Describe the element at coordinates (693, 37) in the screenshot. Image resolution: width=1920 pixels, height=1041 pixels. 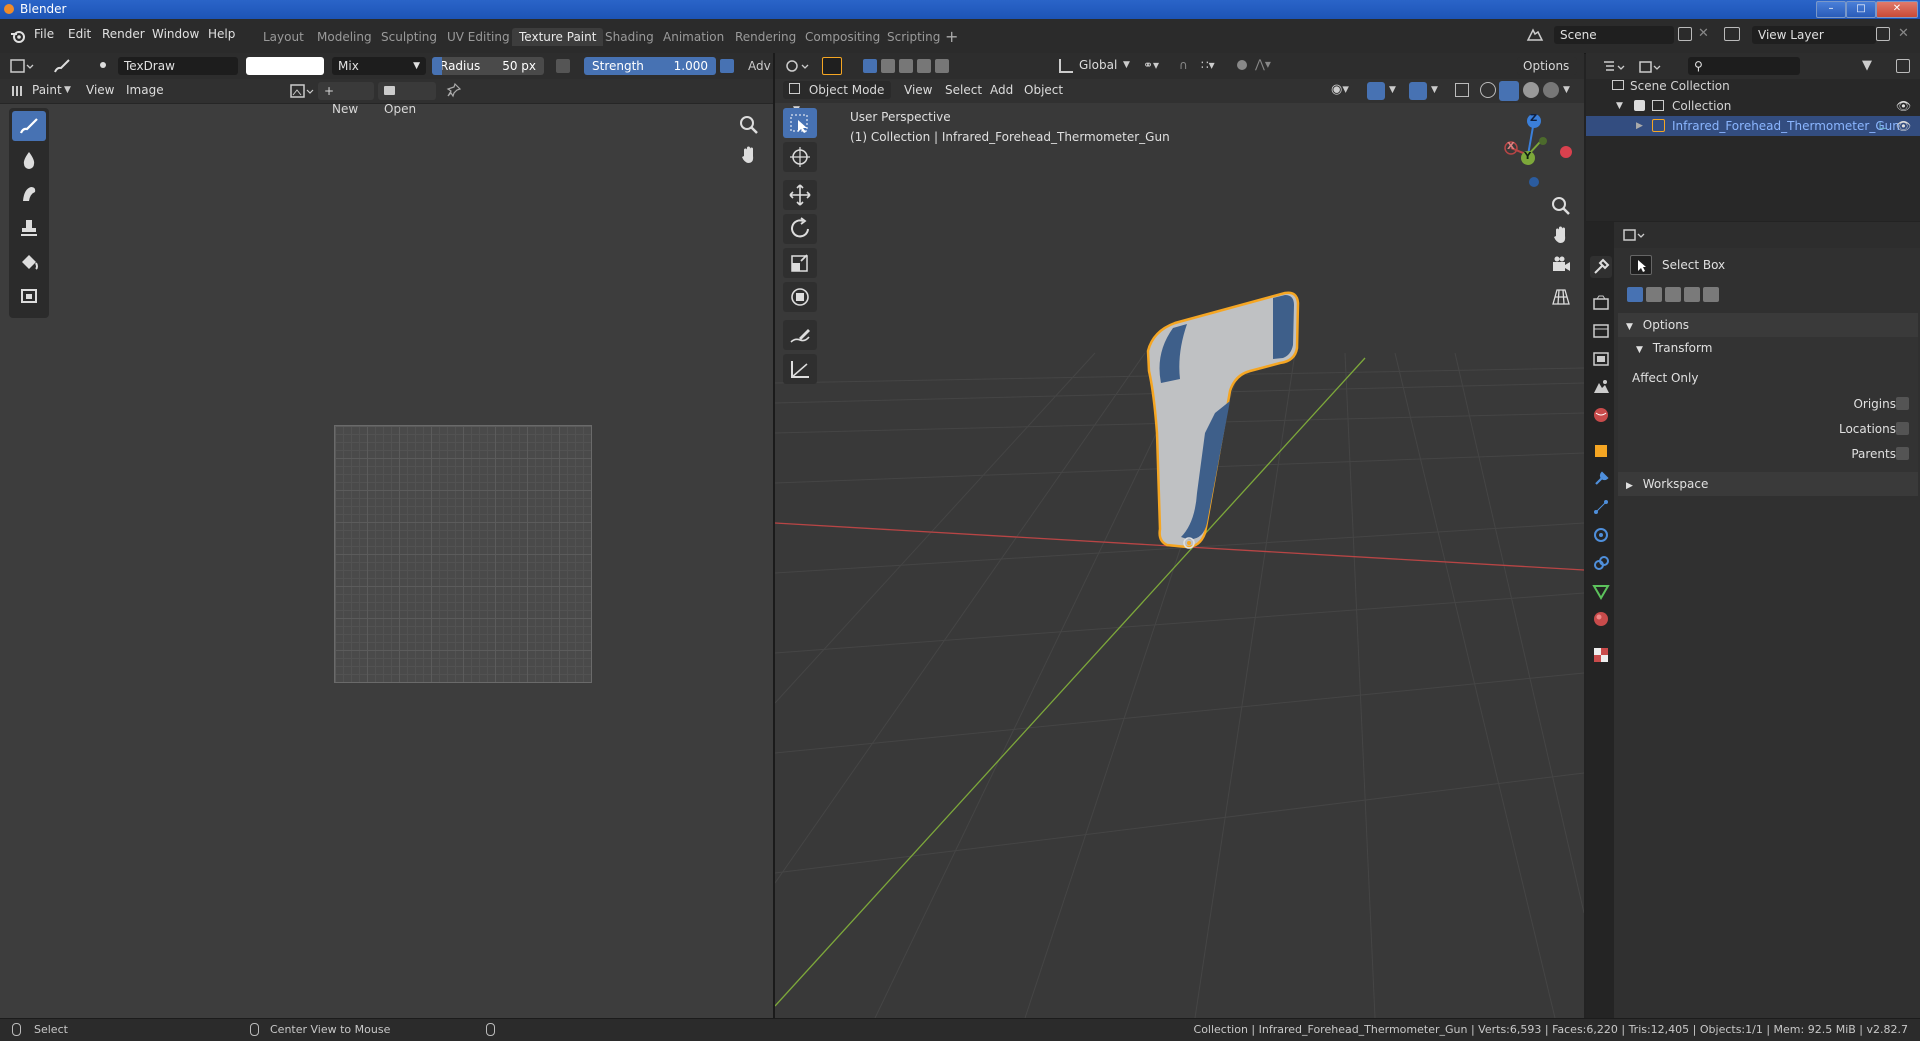
I see `tab-animation: Animation` at that location.